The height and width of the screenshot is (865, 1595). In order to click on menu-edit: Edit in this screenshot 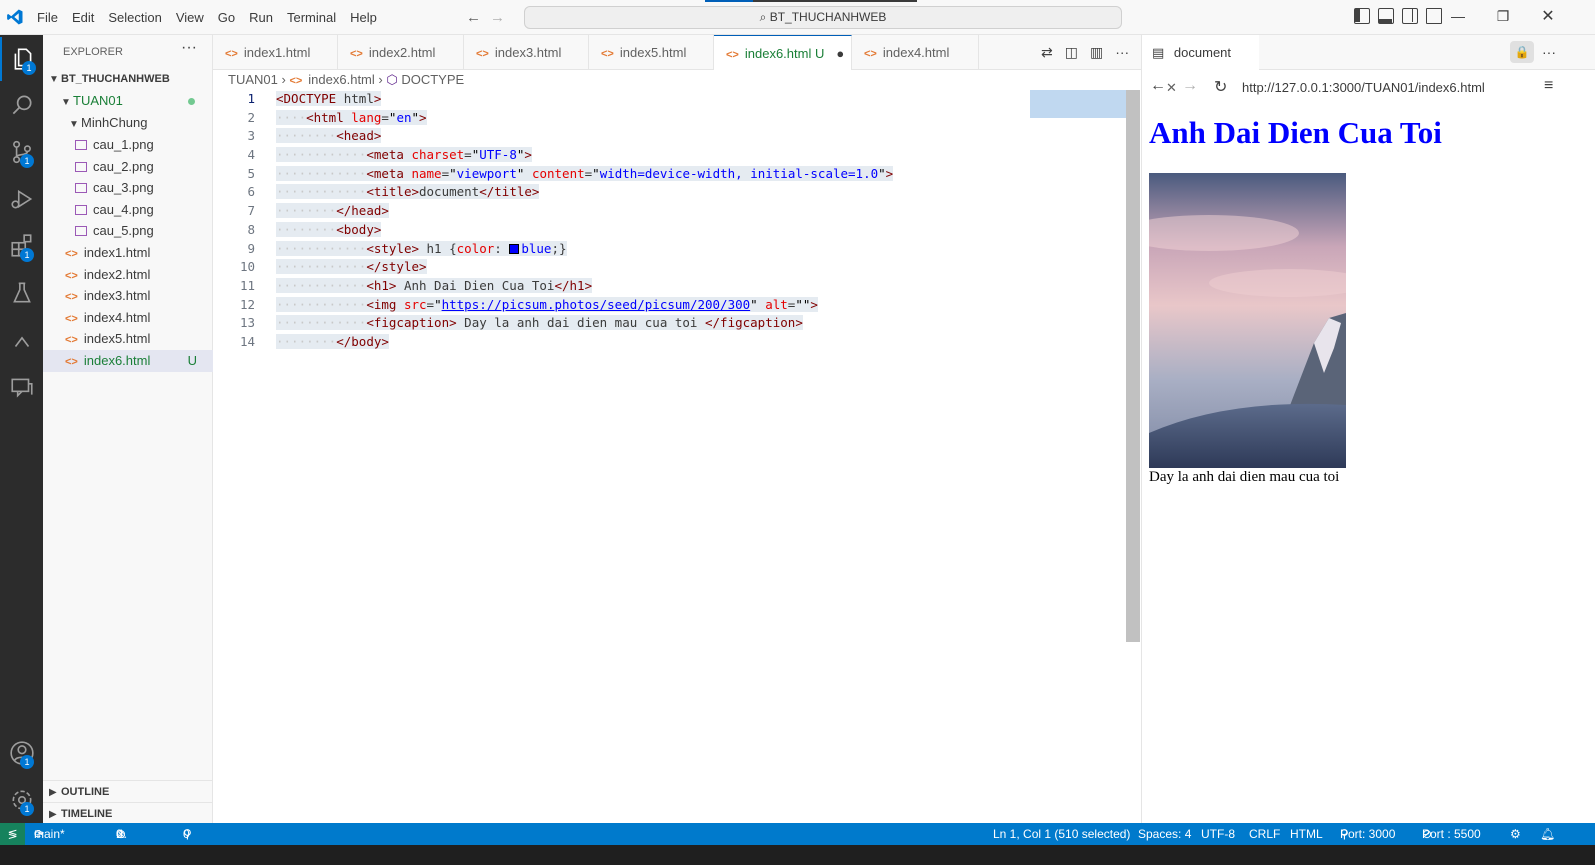, I will do `click(83, 17)`.